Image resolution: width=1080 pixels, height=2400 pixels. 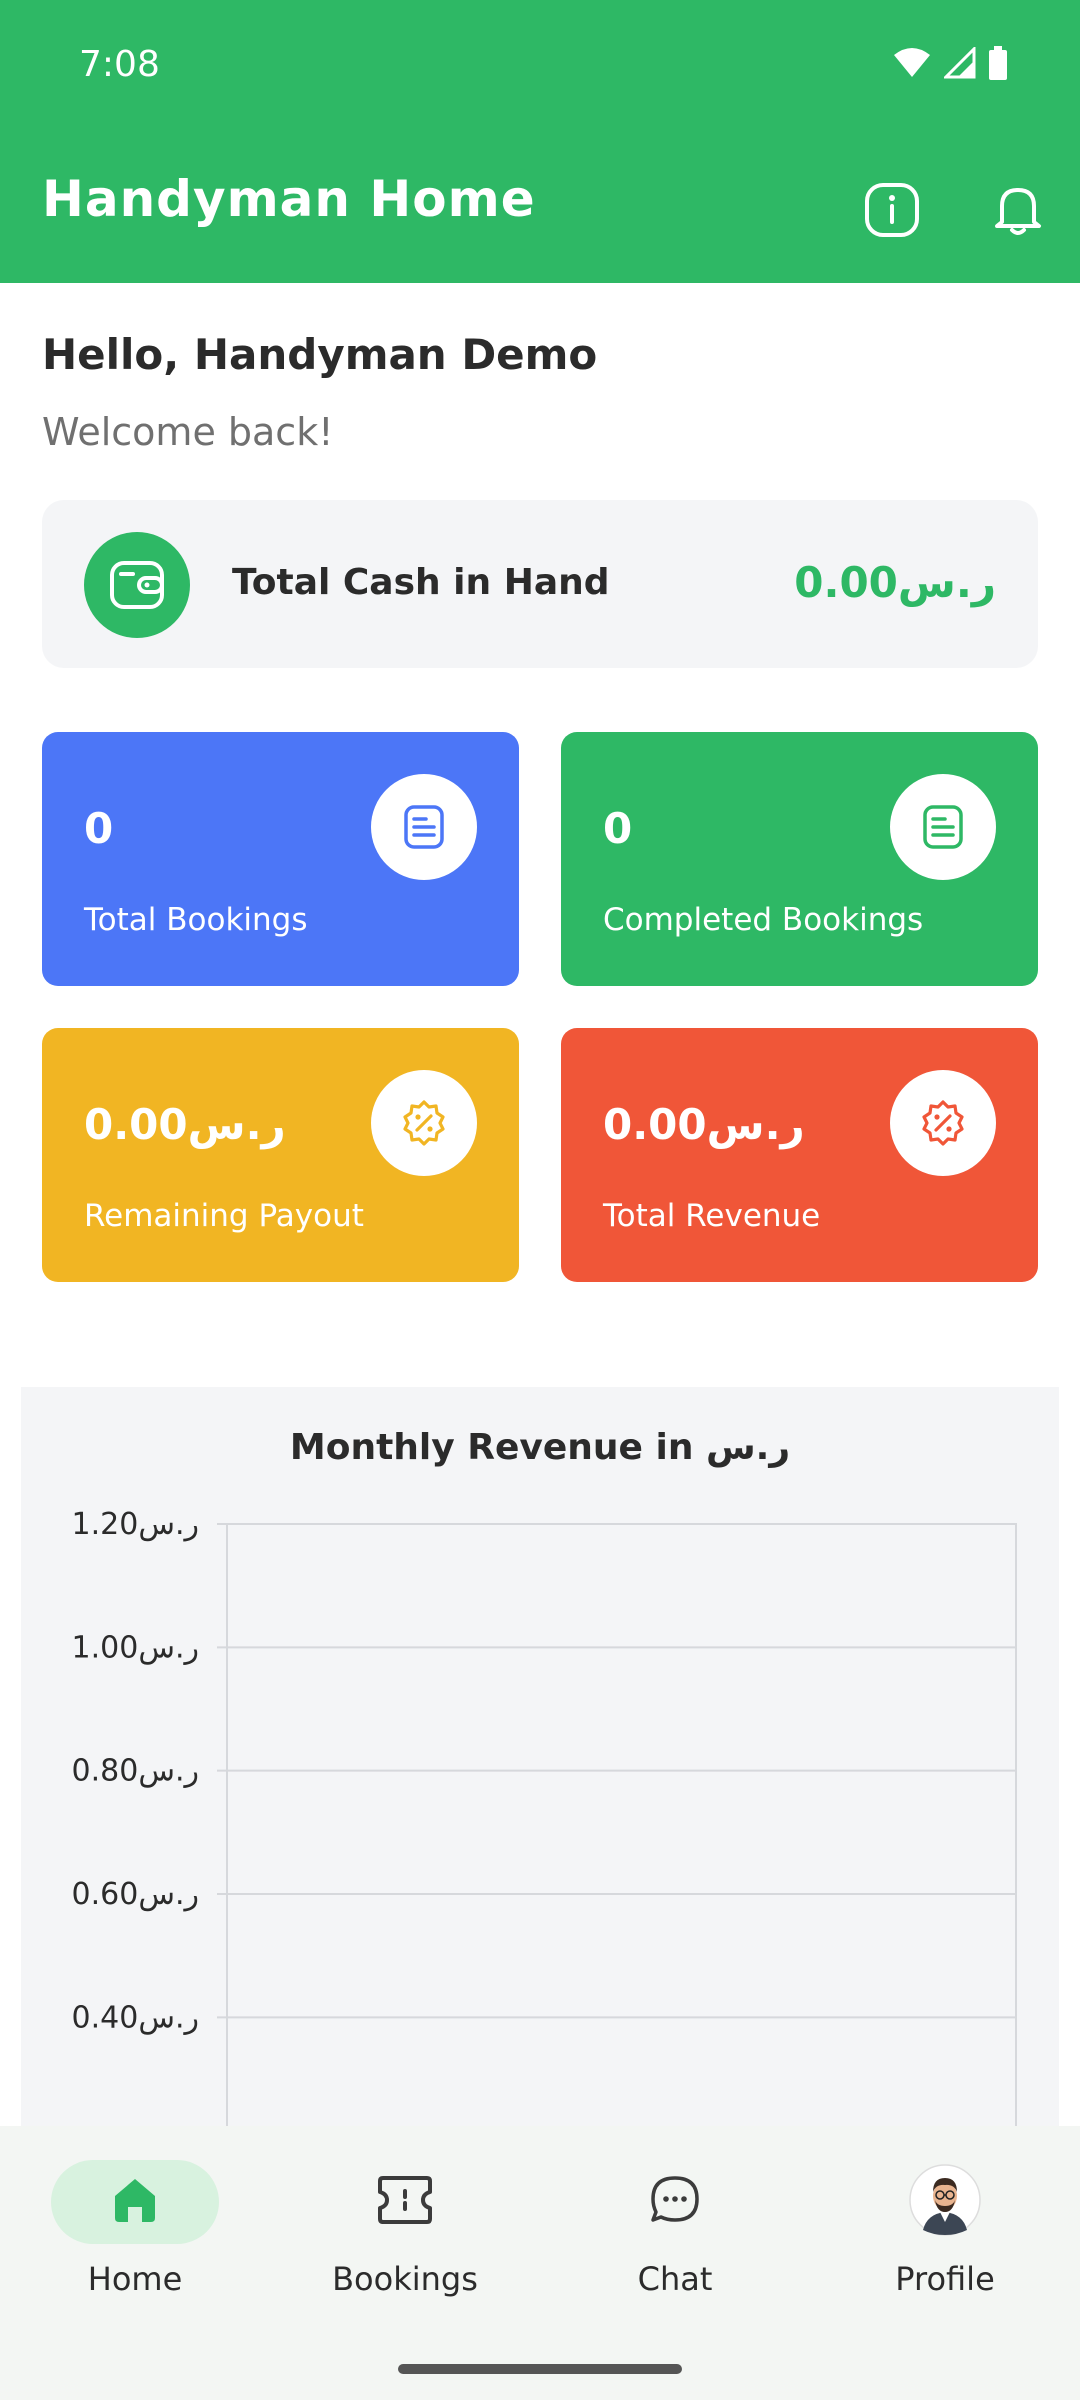 I want to click on nav-profile: Profile, so click(x=945, y=2240).